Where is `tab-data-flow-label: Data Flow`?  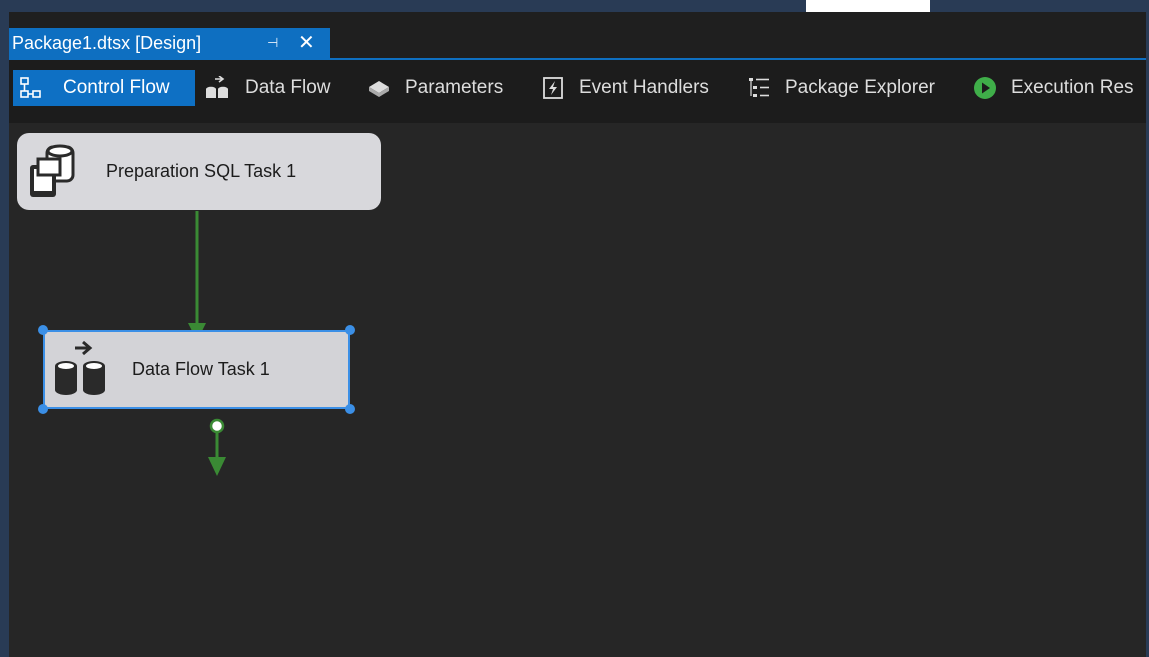 tab-data-flow-label: Data Flow is located at coordinates (288, 87).